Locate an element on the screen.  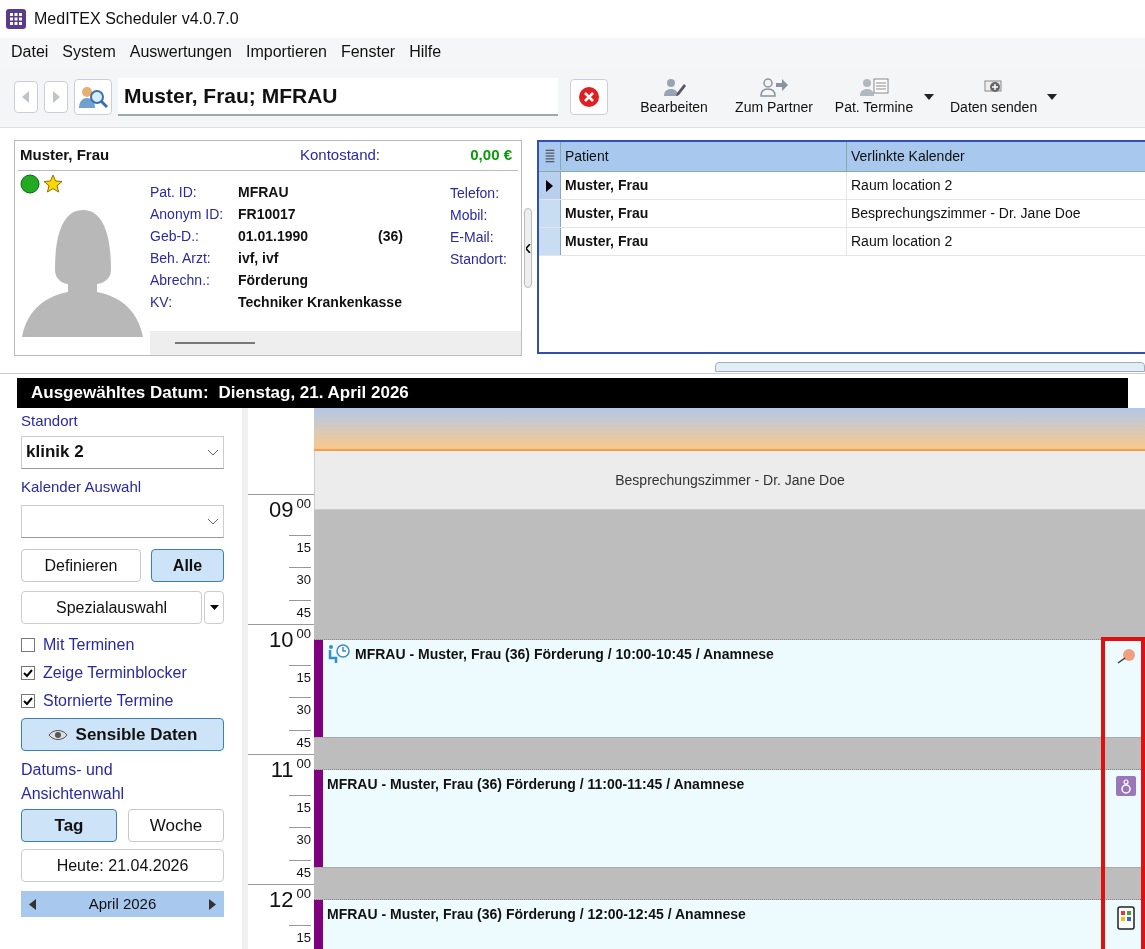
dropdown-button is located at coordinates (214, 607).